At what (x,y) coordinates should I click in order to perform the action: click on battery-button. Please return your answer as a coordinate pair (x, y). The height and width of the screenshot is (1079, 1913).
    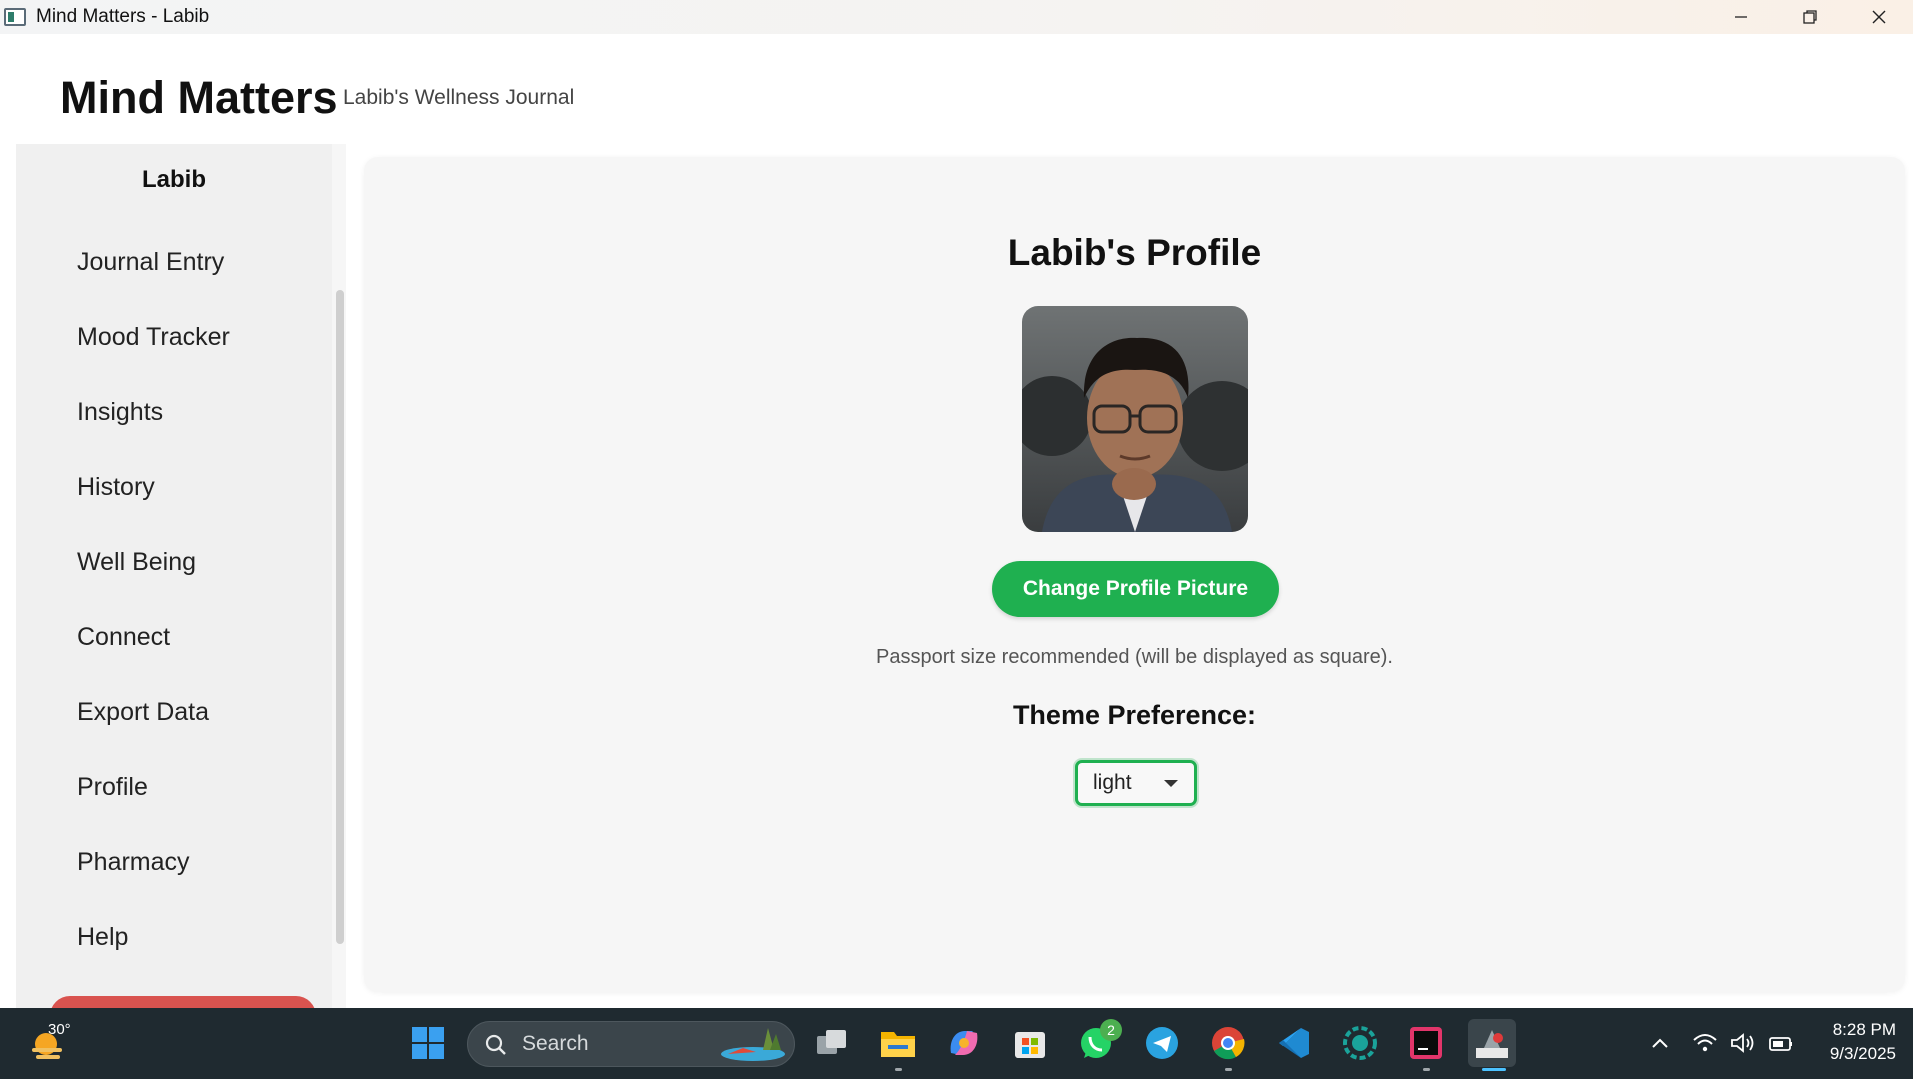
    Looking at the image, I should click on (1781, 1043).